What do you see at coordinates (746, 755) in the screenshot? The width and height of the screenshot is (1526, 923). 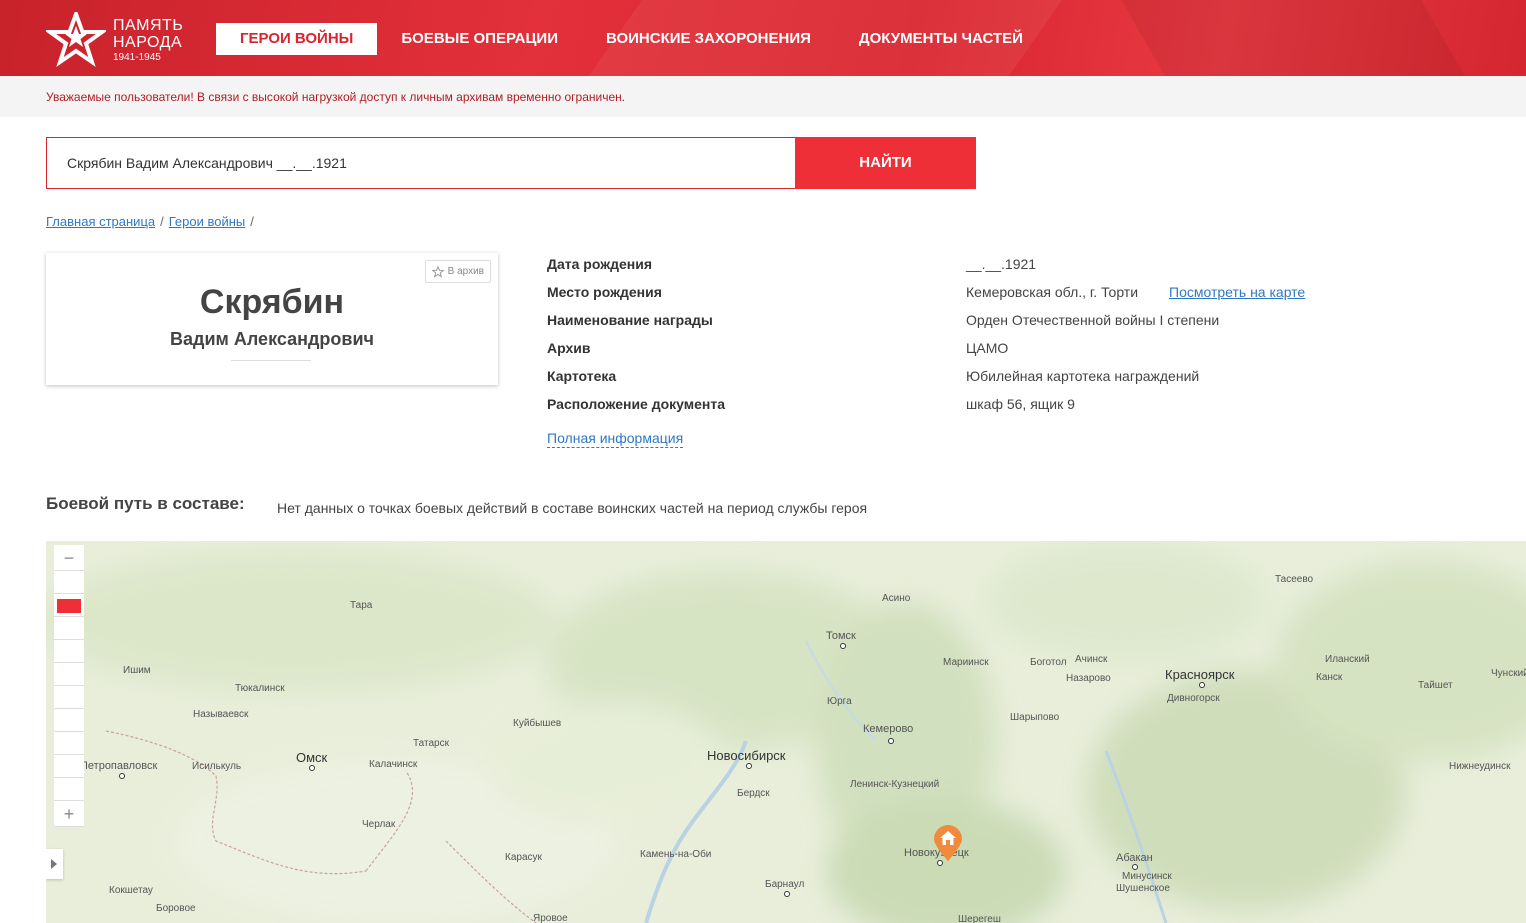 I see `map-label: Новосибирск` at bounding box center [746, 755].